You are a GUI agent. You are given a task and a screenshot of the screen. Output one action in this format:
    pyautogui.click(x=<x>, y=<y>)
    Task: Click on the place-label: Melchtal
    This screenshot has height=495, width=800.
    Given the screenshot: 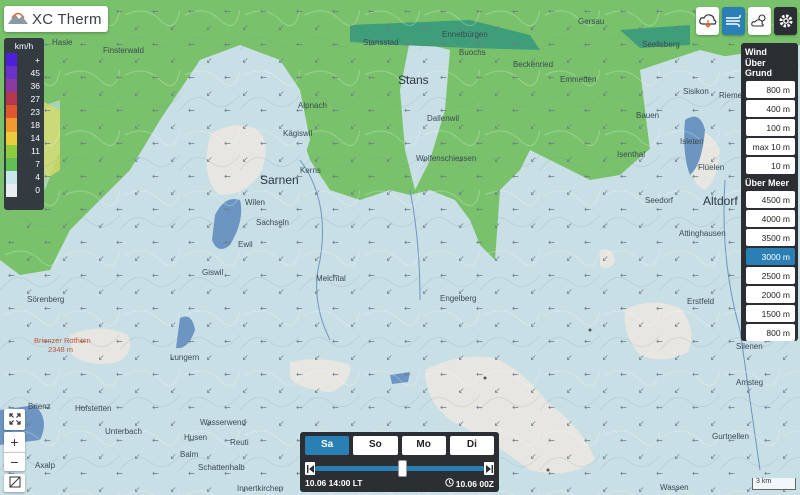 What is the action you would take?
    pyautogui.click(x=331, y=278)
    